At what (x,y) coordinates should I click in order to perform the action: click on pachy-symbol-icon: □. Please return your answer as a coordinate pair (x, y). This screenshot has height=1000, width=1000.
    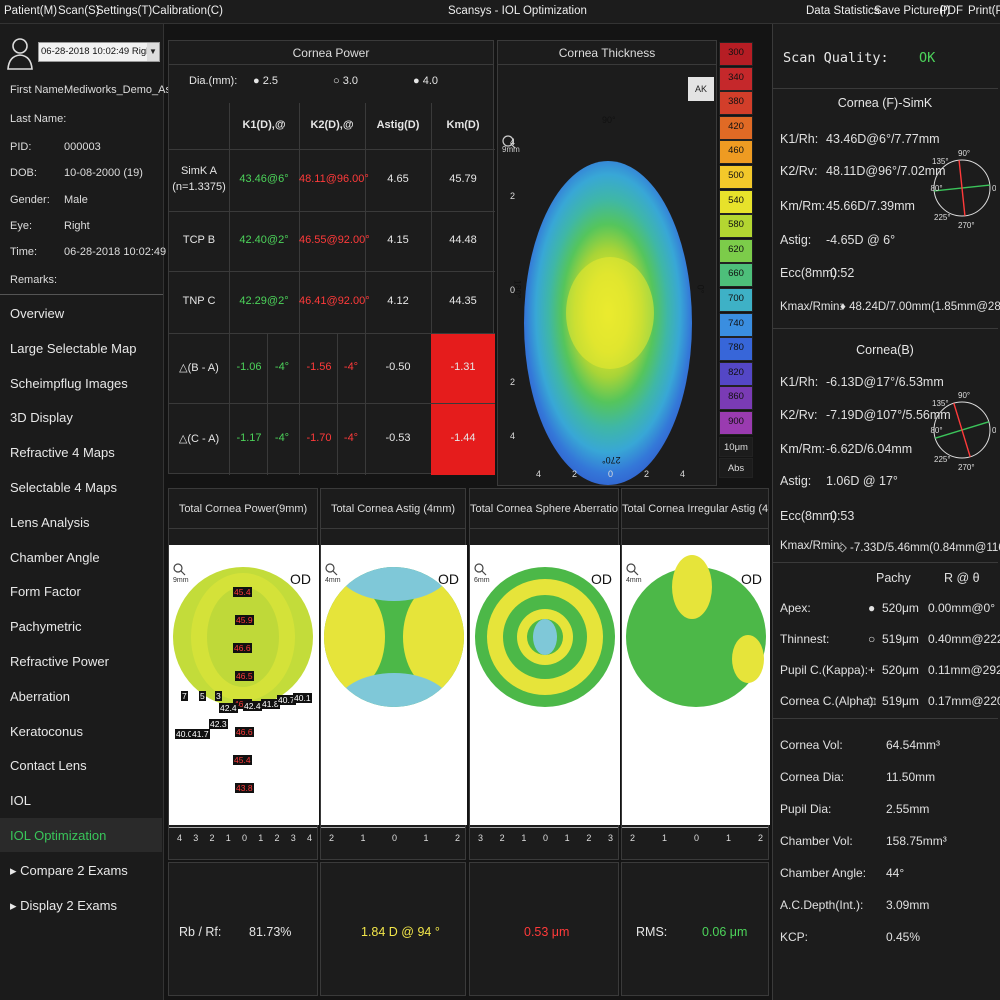
    Looking at the image, I should click on (872, 701).